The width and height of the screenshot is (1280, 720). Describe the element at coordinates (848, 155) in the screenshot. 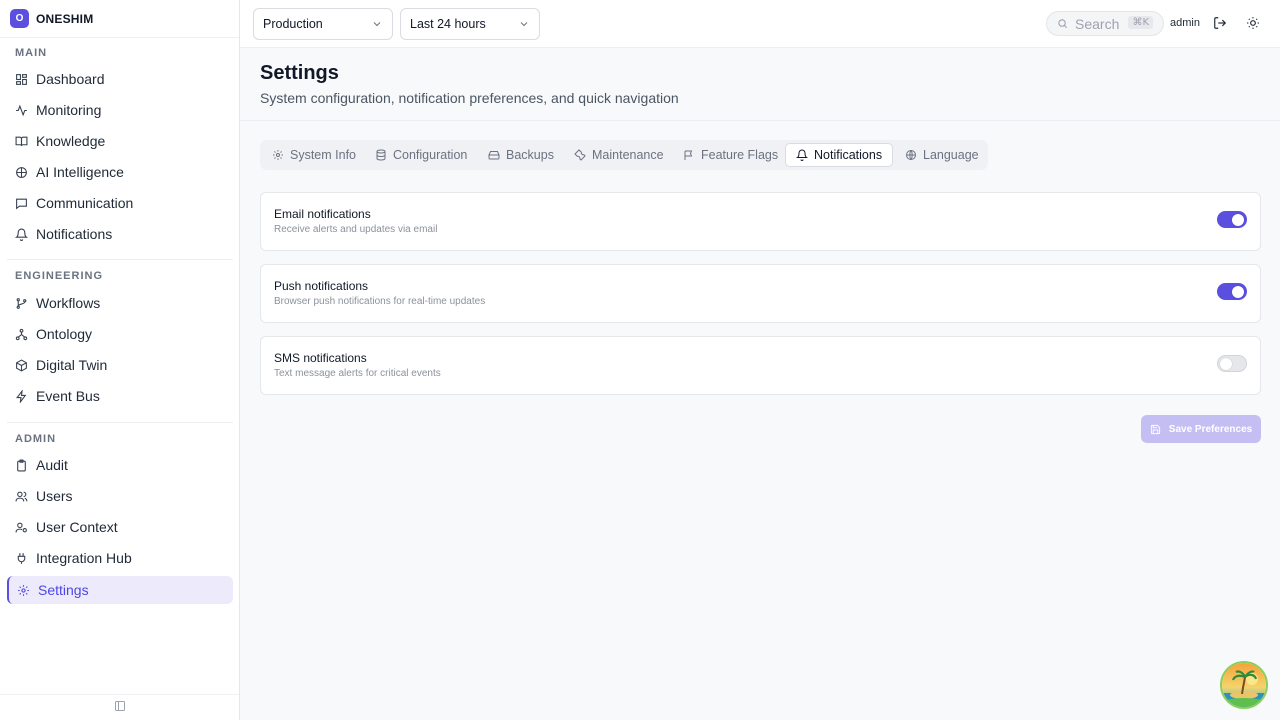

I see `tab-label: Notifications` at that location.